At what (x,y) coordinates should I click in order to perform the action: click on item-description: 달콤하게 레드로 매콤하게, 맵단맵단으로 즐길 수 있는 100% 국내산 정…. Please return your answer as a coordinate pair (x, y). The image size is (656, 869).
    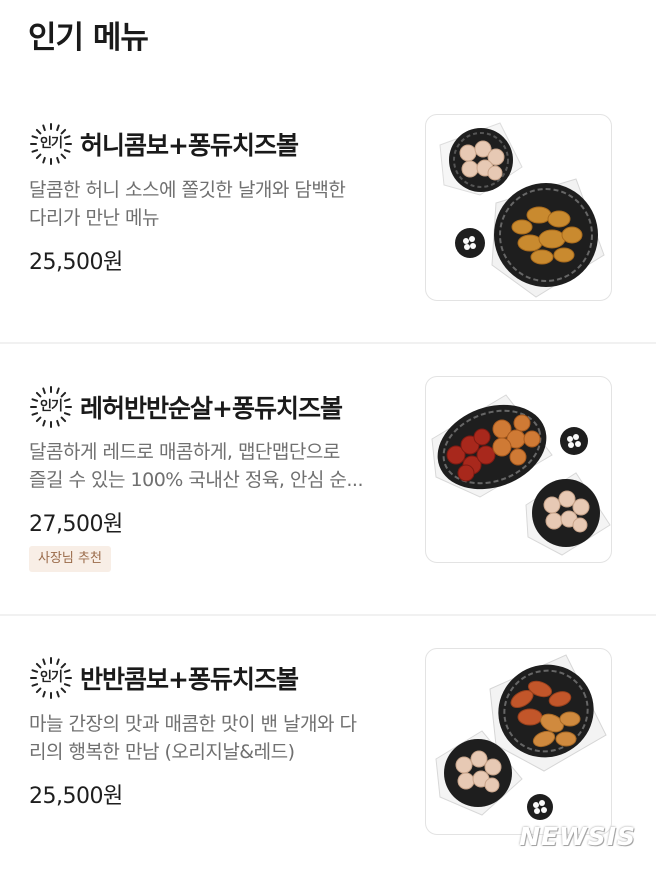
    Looking at the image, I should click on (219, 466).